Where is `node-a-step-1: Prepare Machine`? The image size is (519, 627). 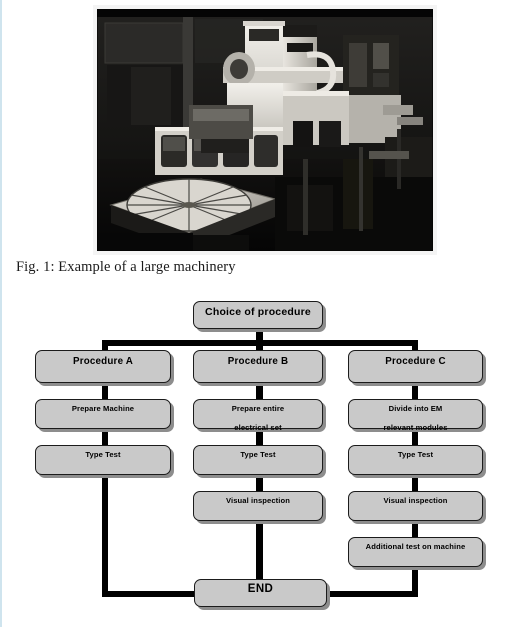 node-a-step-1: Prepare Machine is located at coordinates (103, 414).